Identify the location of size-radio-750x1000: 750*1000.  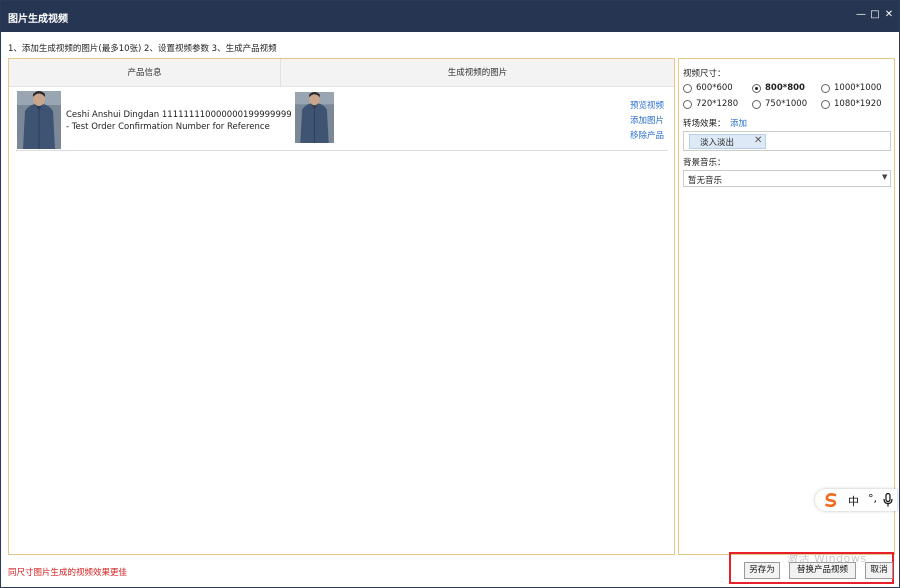
(779, 104).